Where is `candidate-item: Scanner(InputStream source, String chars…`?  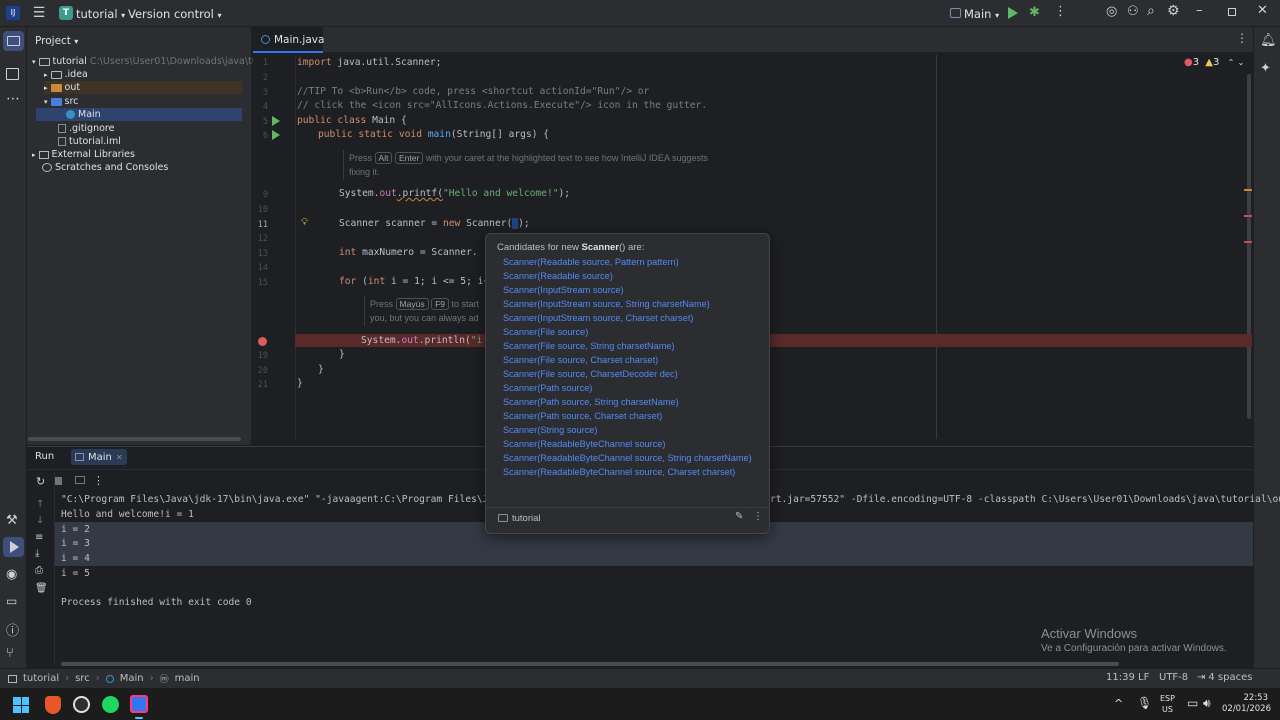 candidate-item: Scanner(InputStream source, String chars… is located at coordinates (606, 304).